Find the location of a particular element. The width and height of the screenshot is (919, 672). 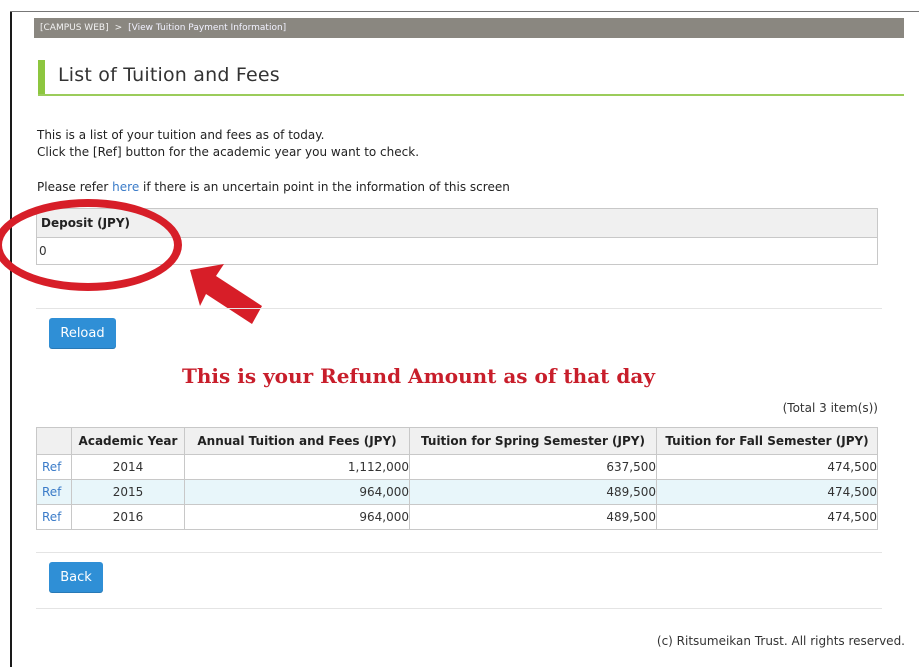

refer-here-link: here is located at coordinates (125, 187).